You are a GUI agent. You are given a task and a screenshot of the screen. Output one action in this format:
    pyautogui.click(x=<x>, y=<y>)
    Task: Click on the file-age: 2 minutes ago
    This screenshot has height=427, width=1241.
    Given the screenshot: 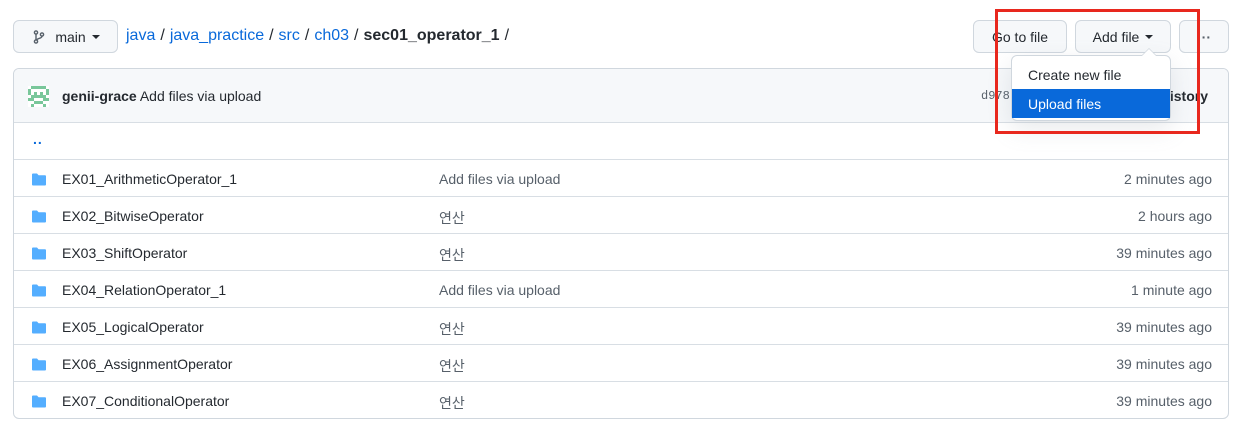 What is the action you would take?
    pyautogui.click(x=1168, y=179)
    